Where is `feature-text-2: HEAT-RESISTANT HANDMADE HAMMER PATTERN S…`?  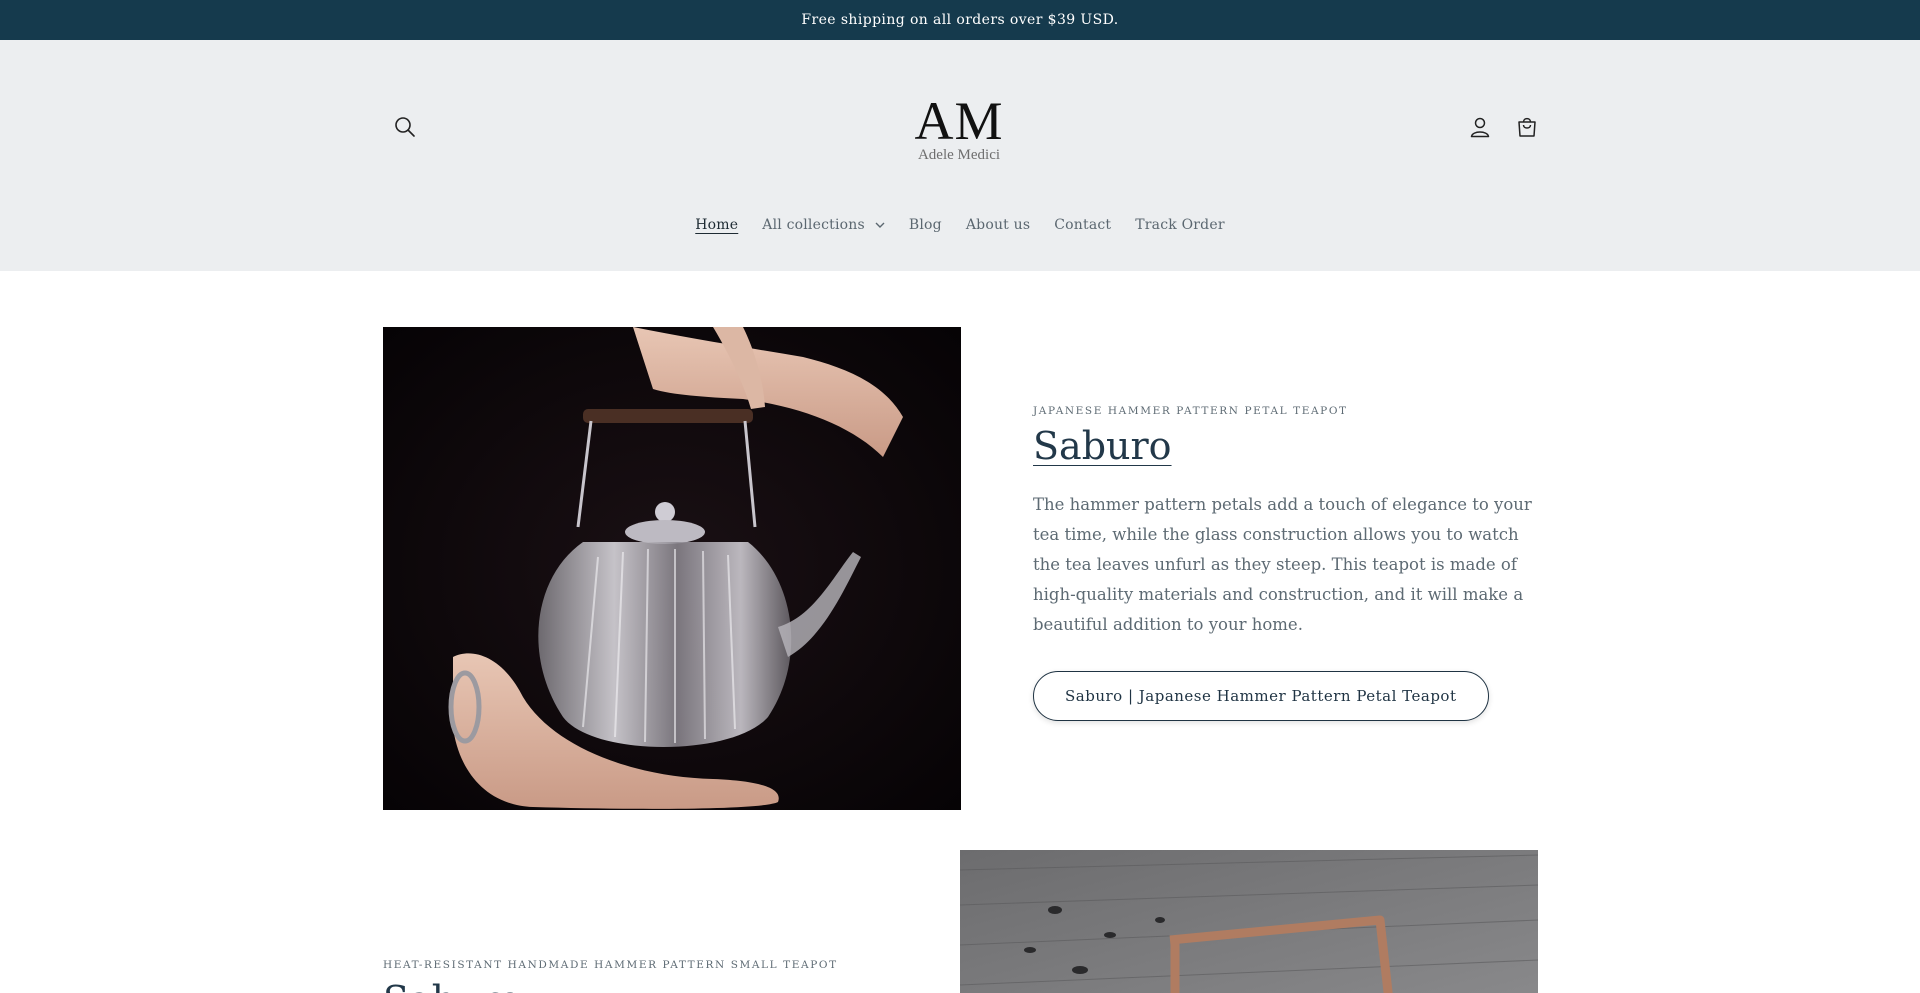 feature-text-2: HEAT-RESISTANT HANDMADE HAMMER PATTERN S… is located at coordinates (643, 975).